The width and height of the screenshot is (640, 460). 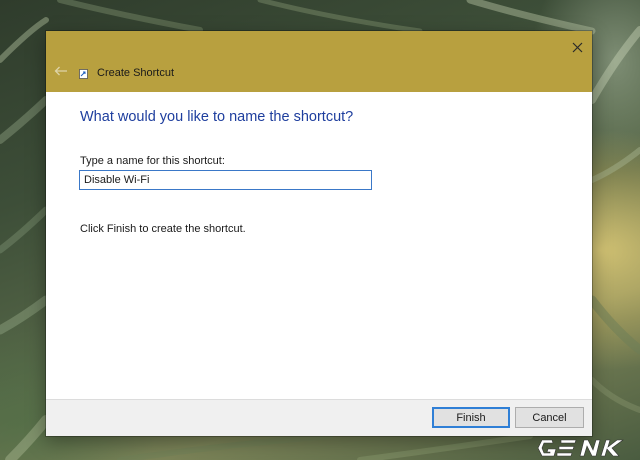 I want to click on cancel-button: Cancel, so click(x=549, y=417).